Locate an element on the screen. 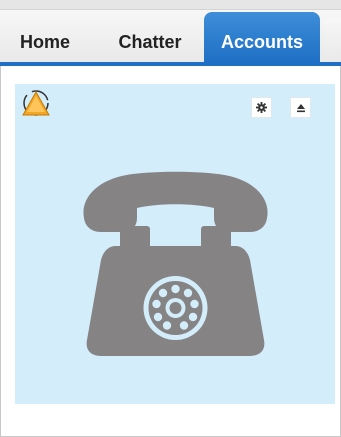  gear-icon is located at coordinates (261, 108).